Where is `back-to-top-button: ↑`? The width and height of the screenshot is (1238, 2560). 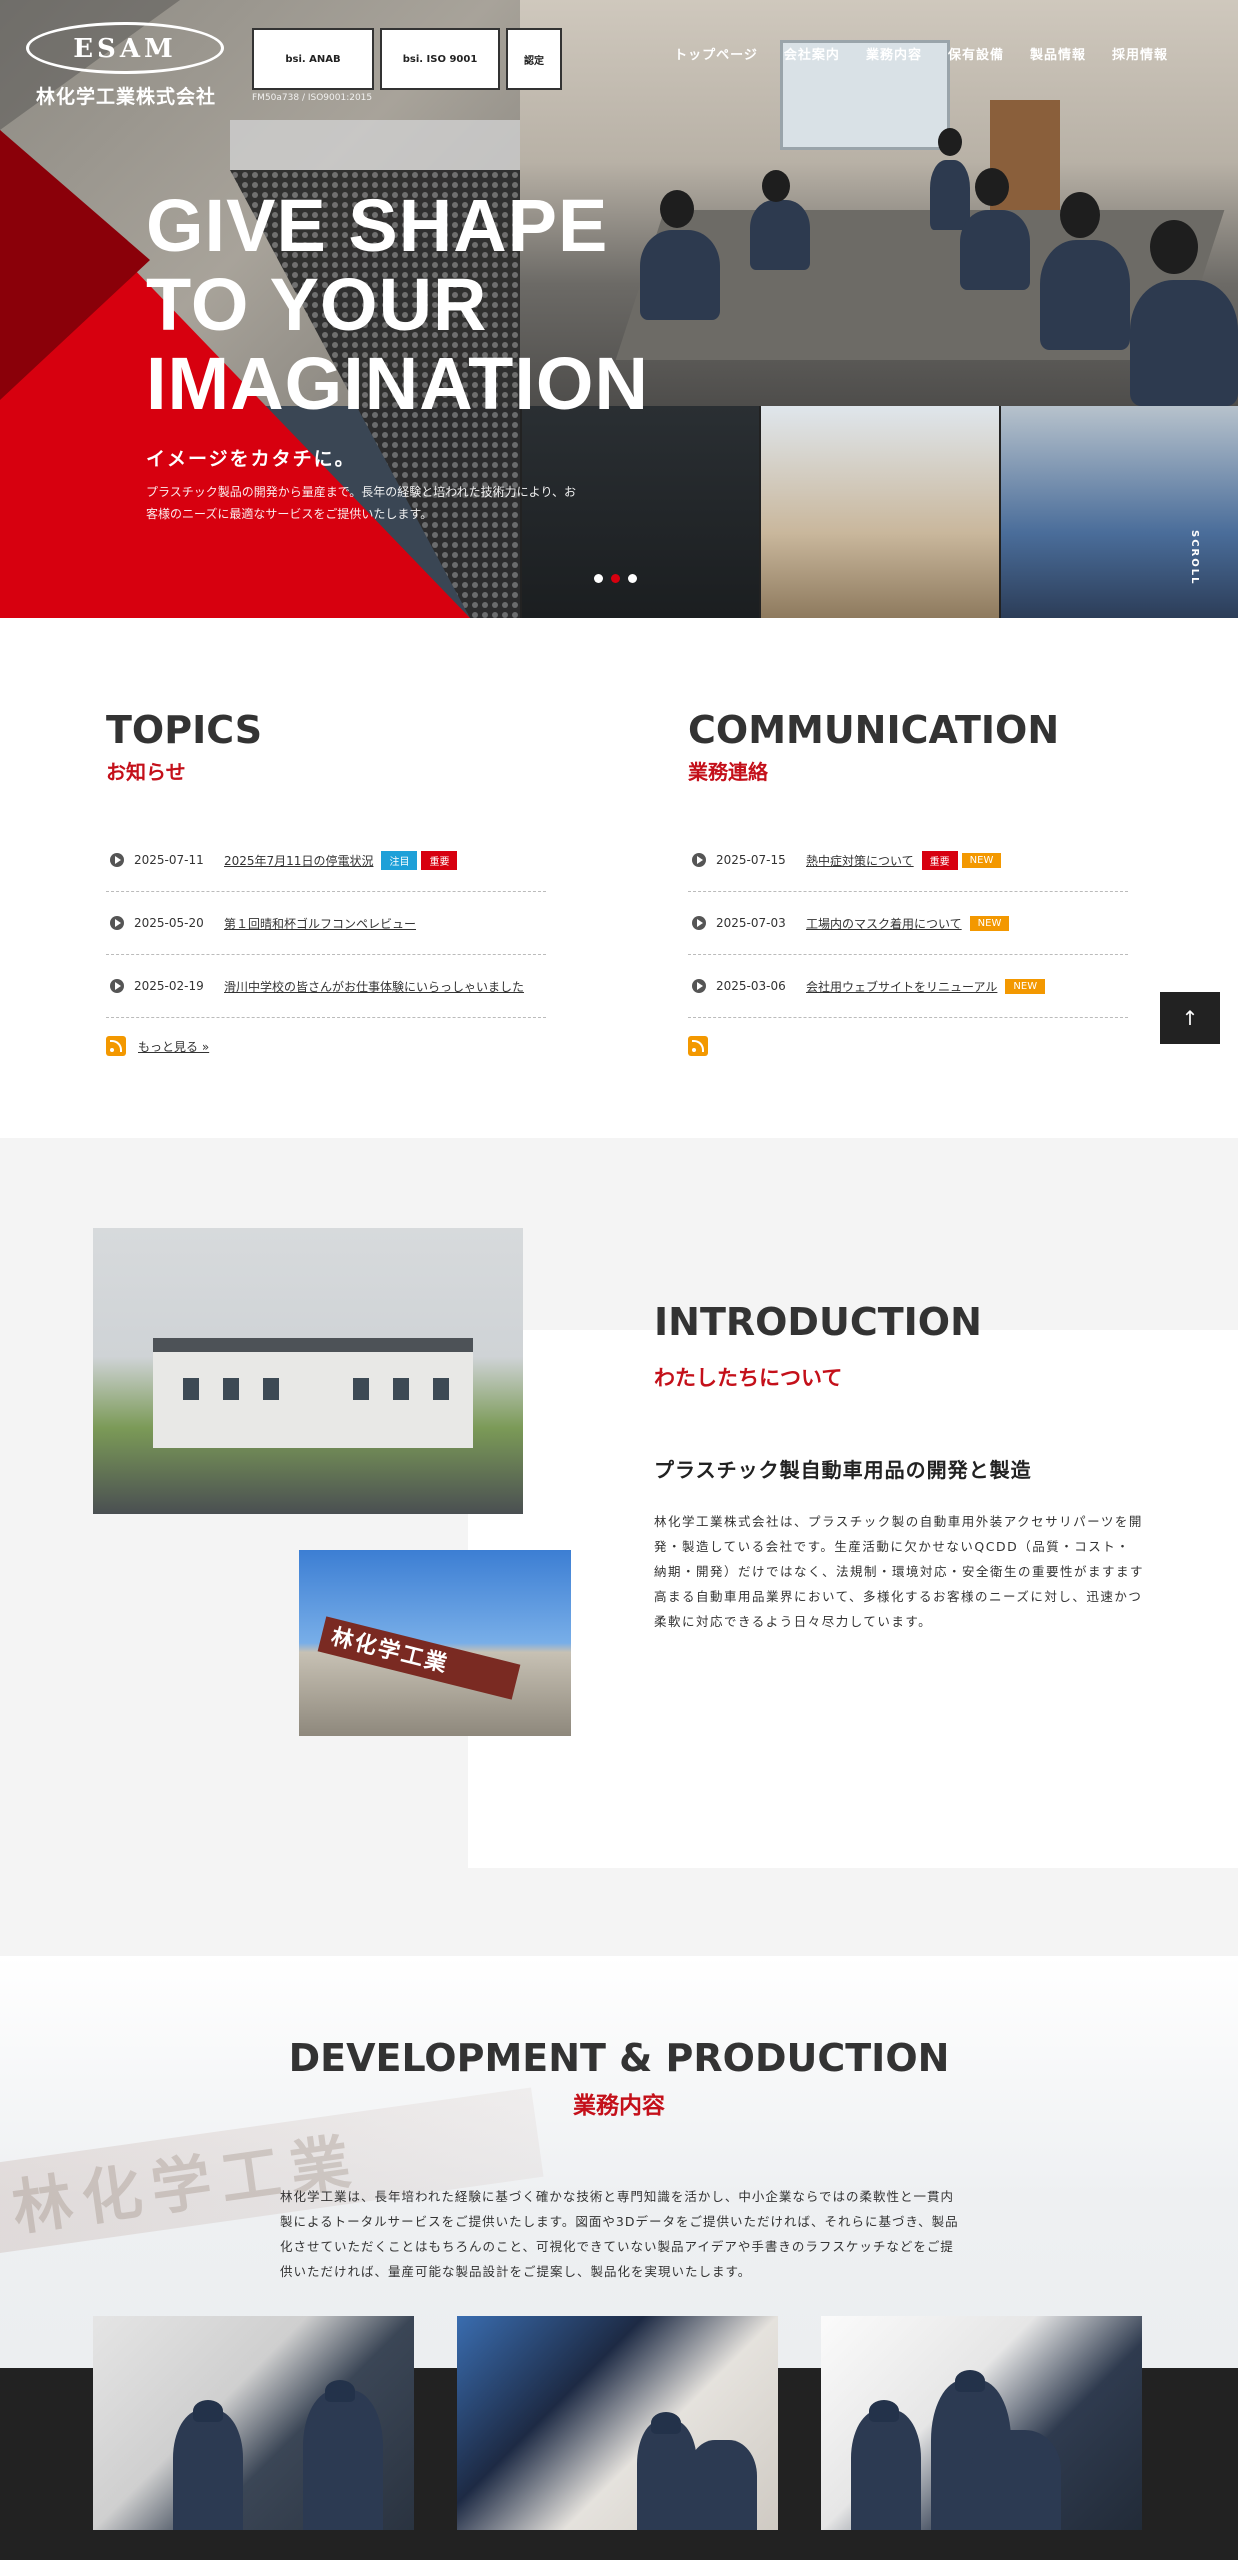
back-to-top-button: ↑ is located at coordinates (1190, 1018).